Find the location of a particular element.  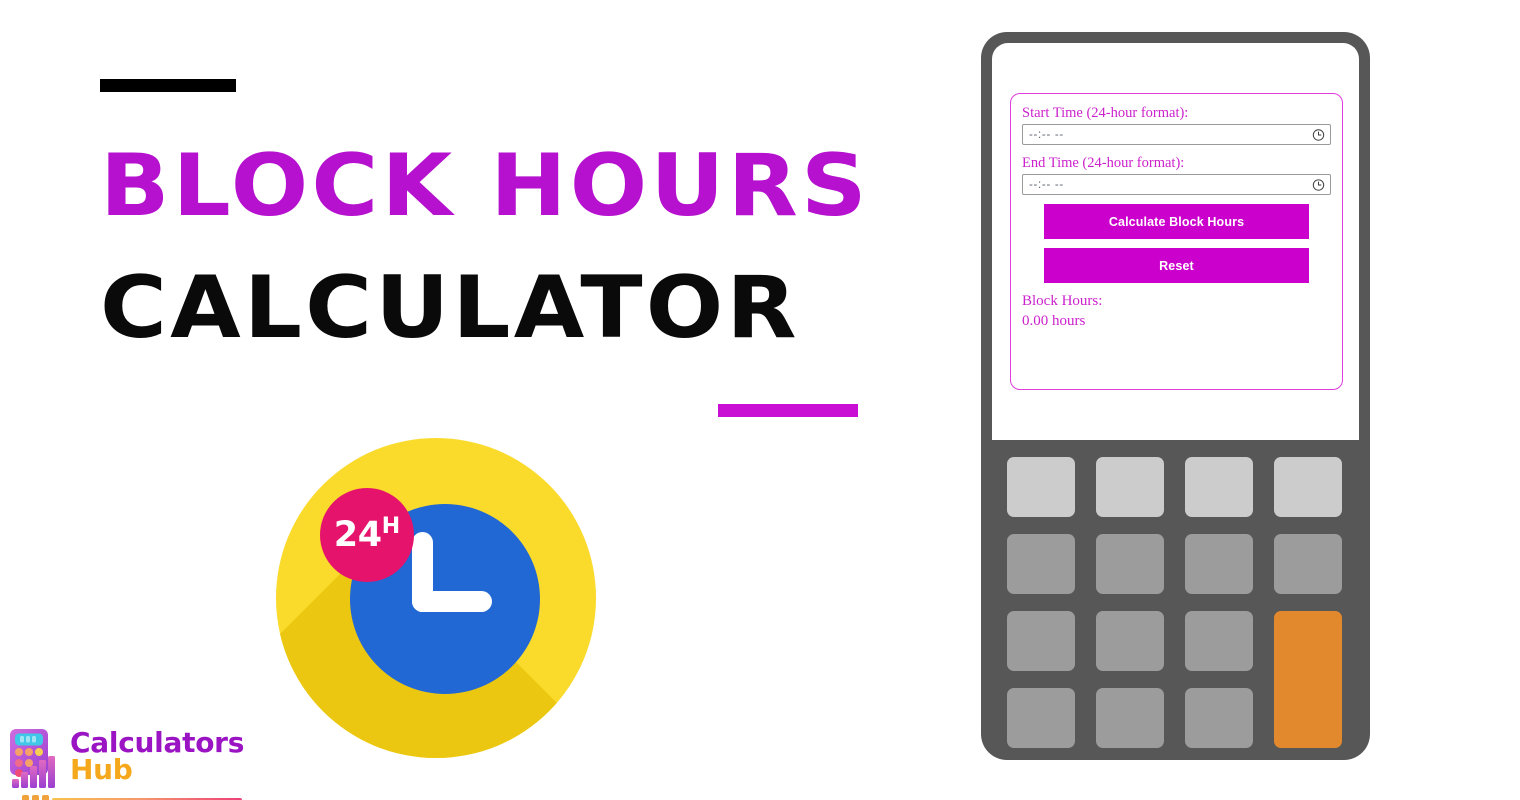

brand-logo: Calculators Hub is located at coordinates (132, 763).